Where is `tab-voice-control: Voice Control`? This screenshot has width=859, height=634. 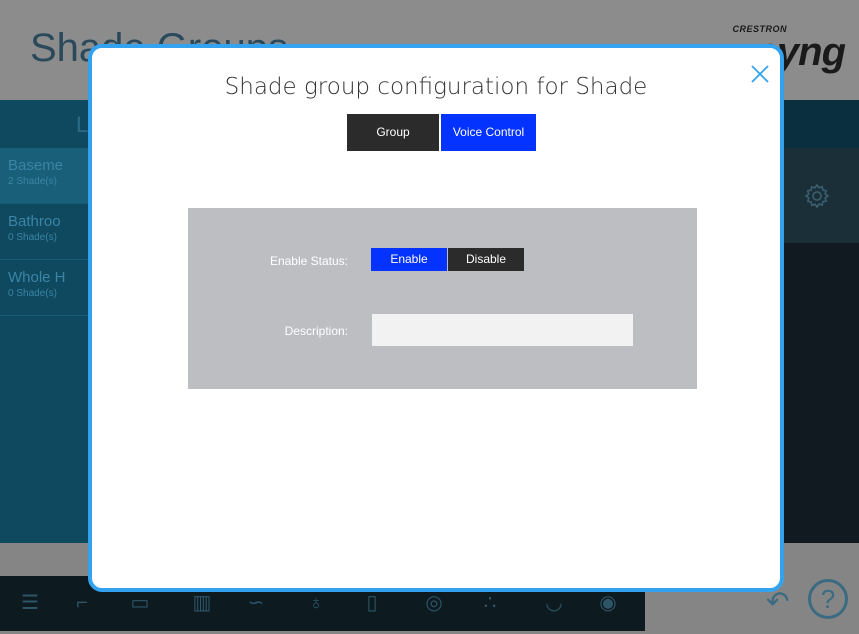 tab-voice-control: Voice Control is located at coordinates (488, 132).